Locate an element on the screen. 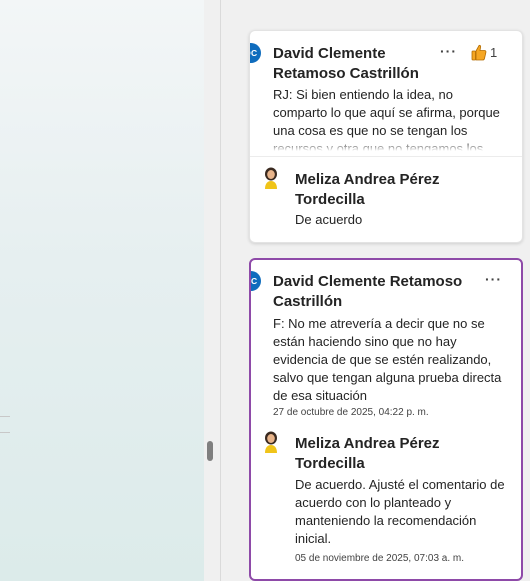  reply-timestamp: 05 de noviembre de 2025, 07:03 a. m. is located at coordinates (380, 558).